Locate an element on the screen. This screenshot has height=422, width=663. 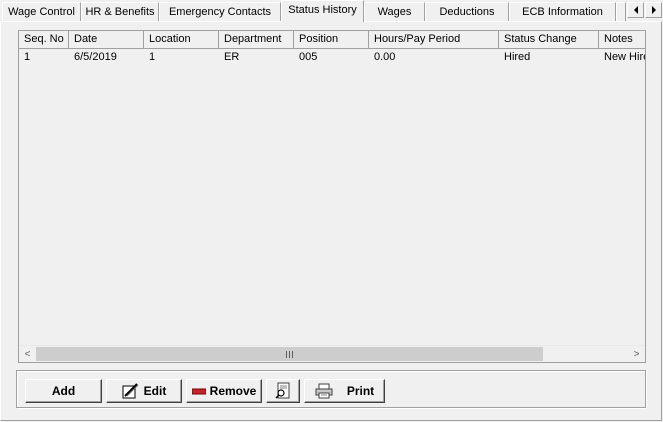
column-header-department: Department is located at coordinates (256, 40).